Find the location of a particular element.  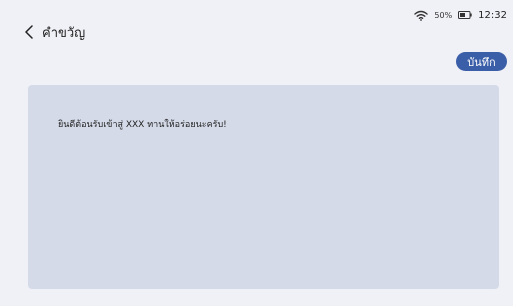

save-button: บันทึก is located at coordinates (481, 61).